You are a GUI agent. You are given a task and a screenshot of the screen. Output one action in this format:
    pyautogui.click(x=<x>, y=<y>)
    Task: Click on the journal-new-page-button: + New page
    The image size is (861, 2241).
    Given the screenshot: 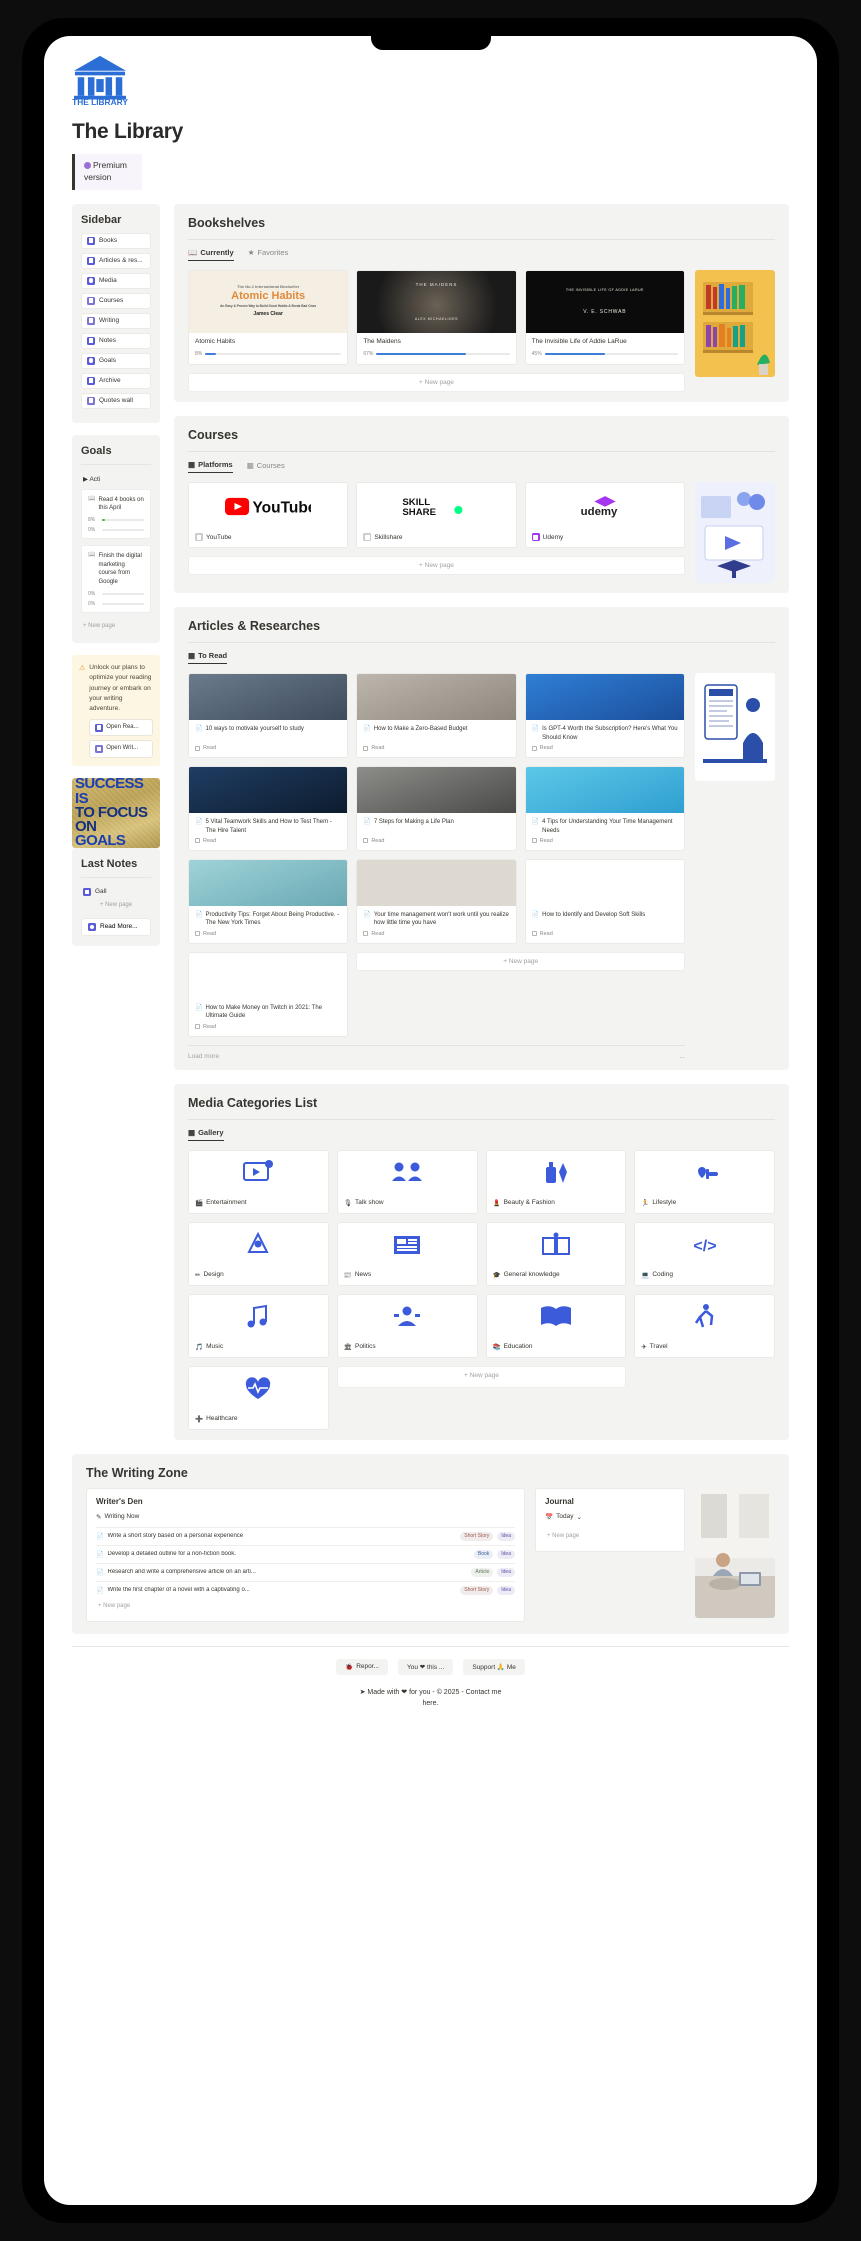 What is the action you would take?
    pyautogui.click(x=610, y=1536)
    